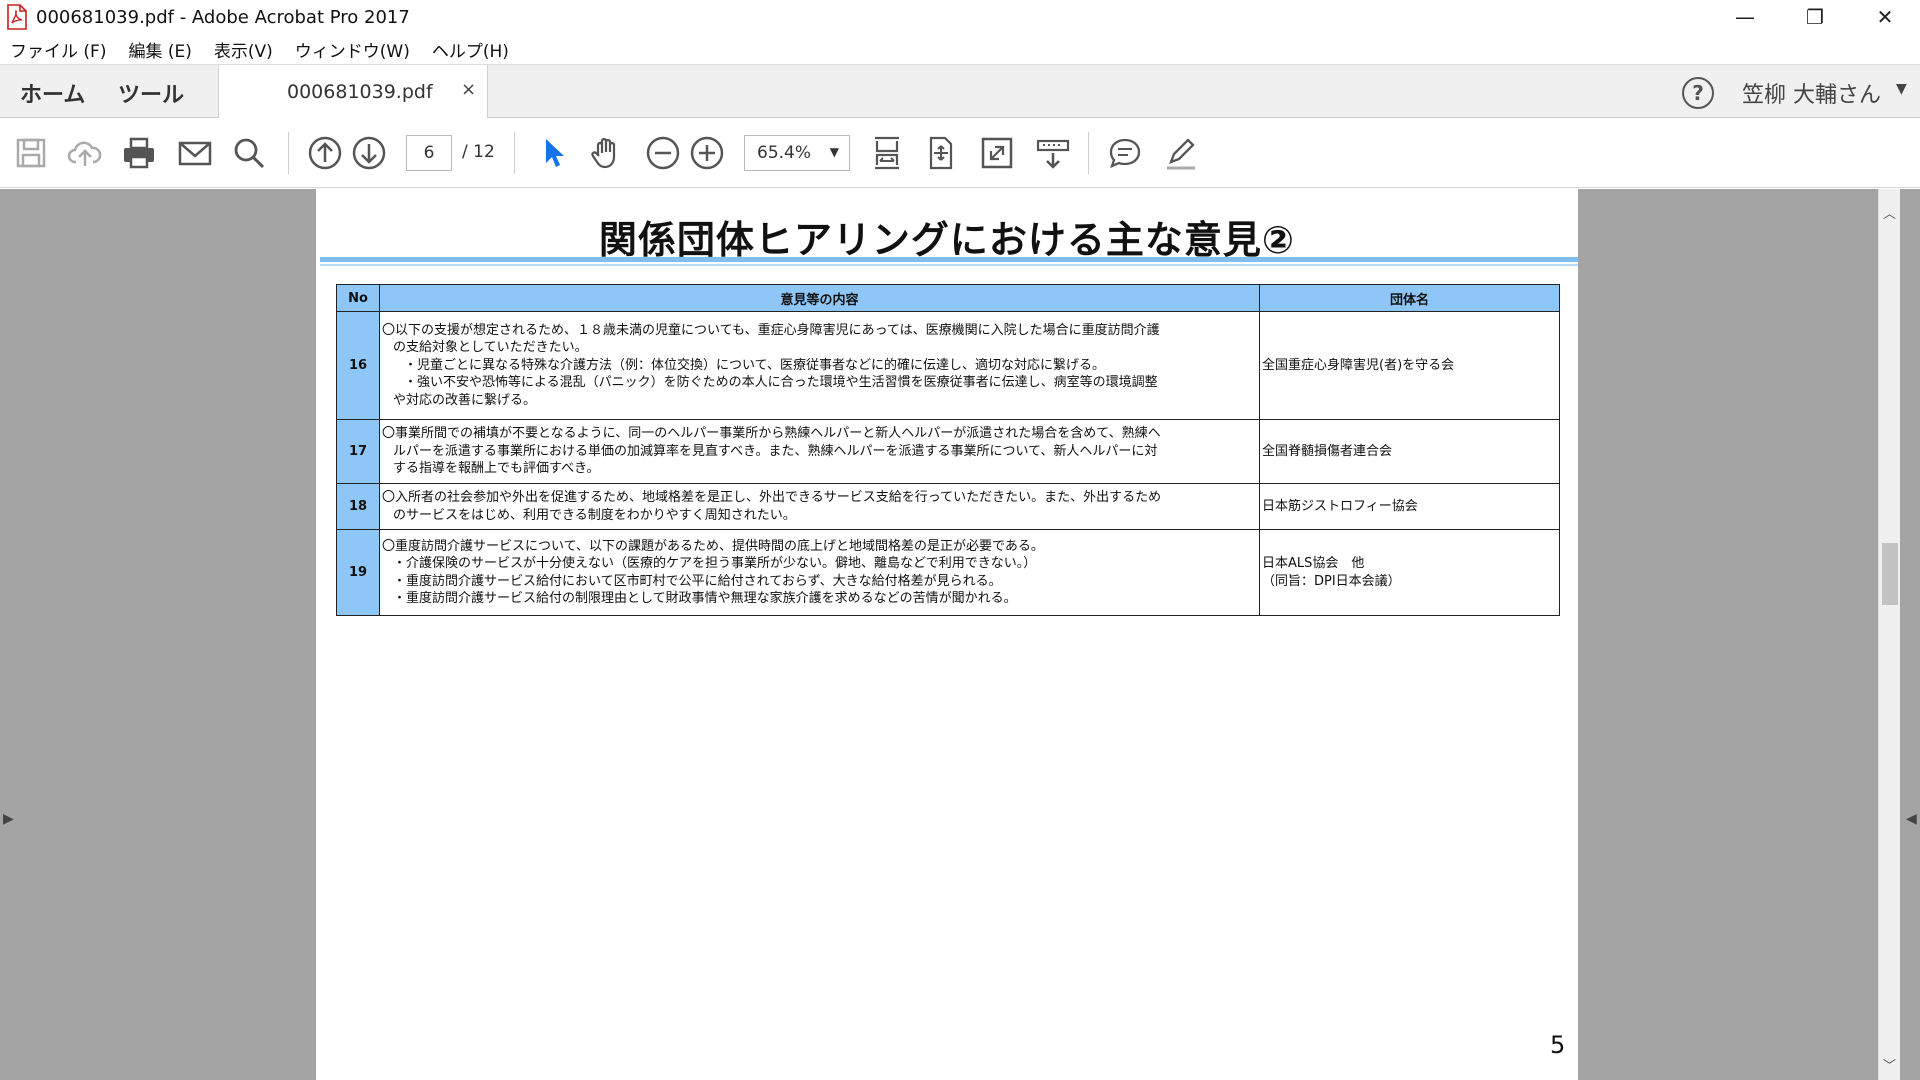  I want to click on row-number: 16, so click(358, 365).